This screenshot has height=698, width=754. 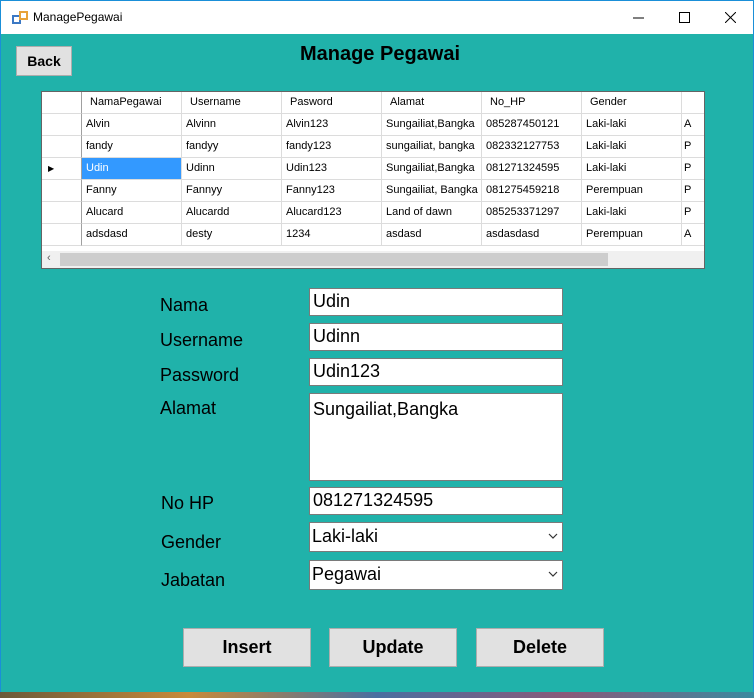 What do you see at coordinates (232, 169) in the screenshot?
I see `table-cell: Udinn` at bounding box center [232, 169].